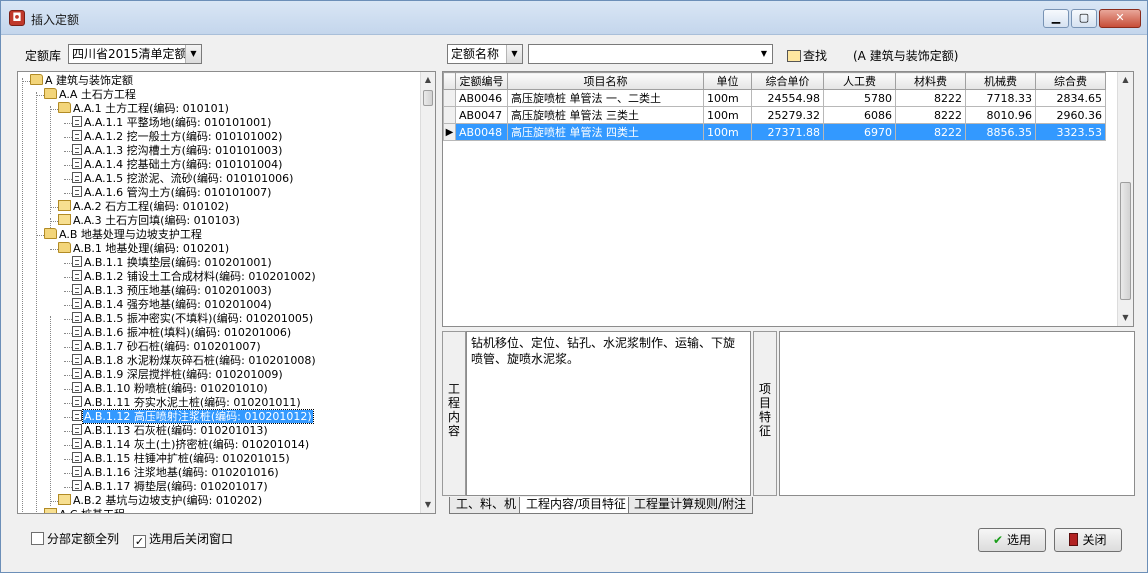 The height and width of the screenshot is (573, 1148). Describe the element at coordinates (172, 123) in the screenshot. I see `tree-item: A.A.1.1 平整场地(编码: 010101001)` at that location.